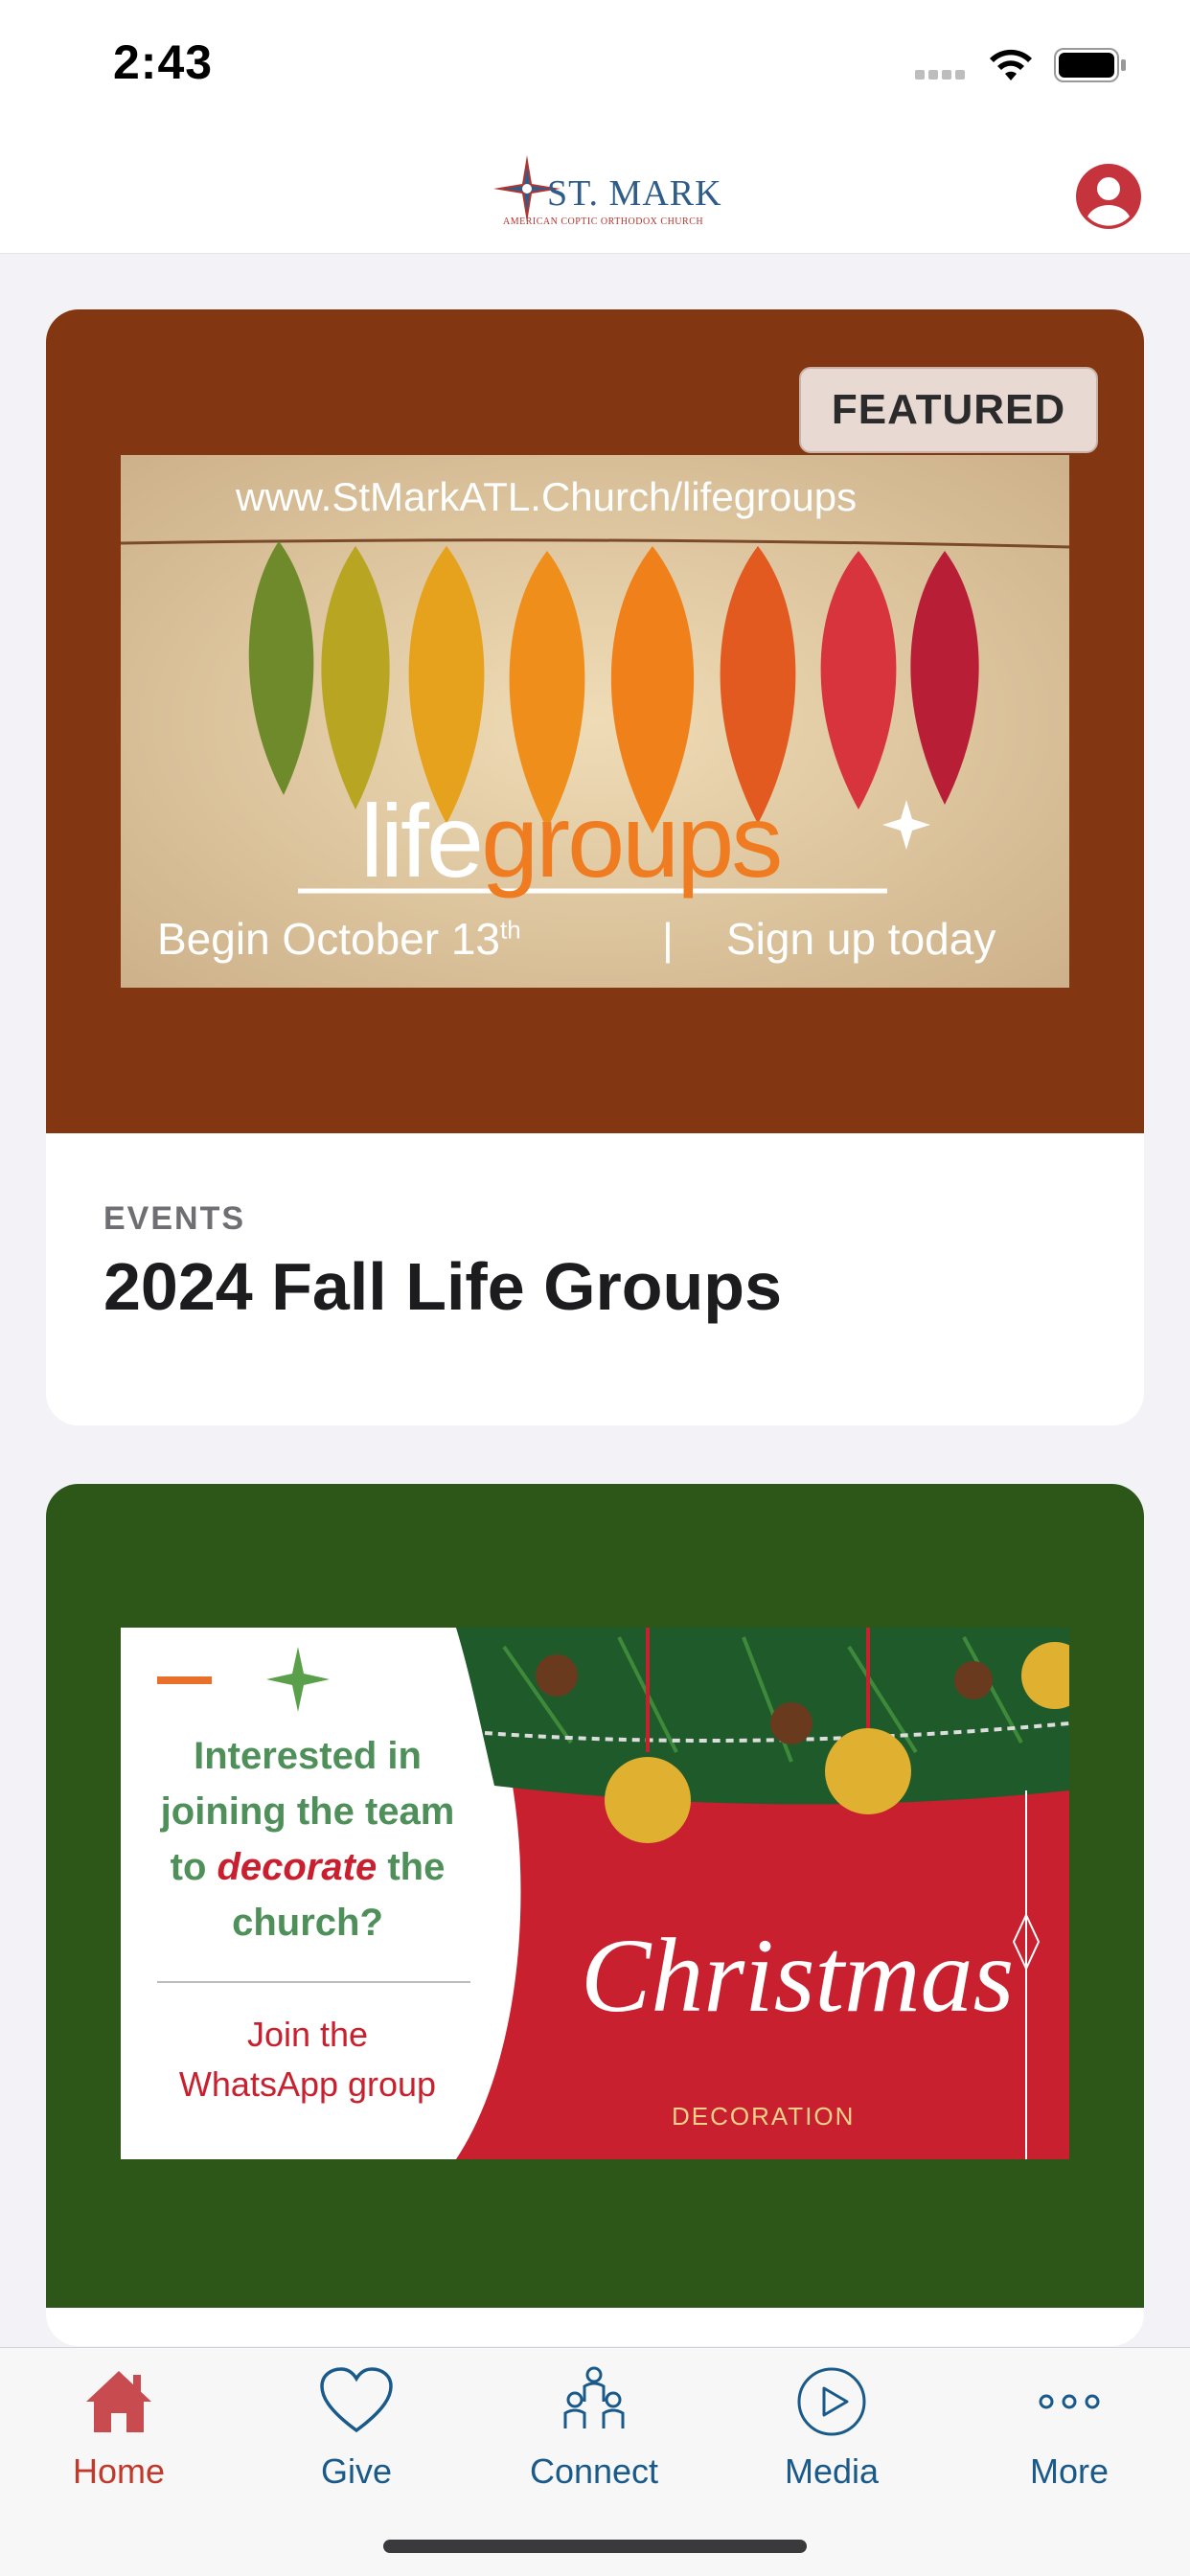 This screenshot has height=2576, width=1190. I want to click on lifegroups-begin: Begin October 13th, so click(339, 939).